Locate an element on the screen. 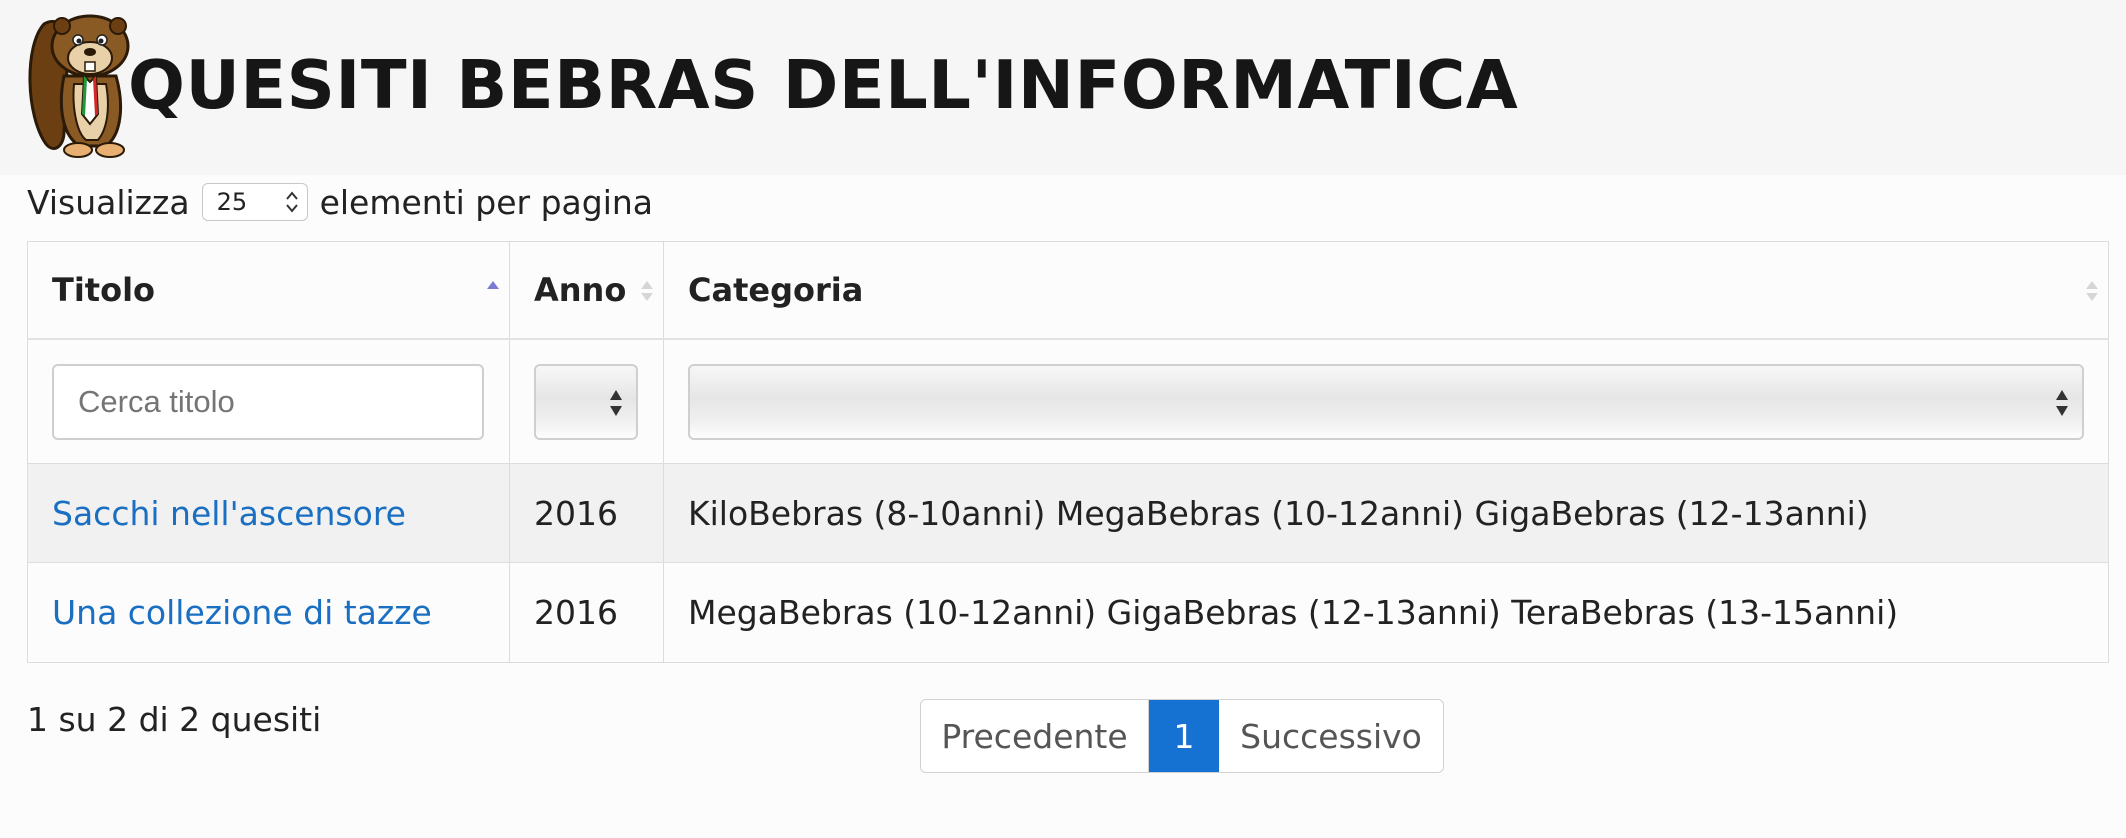 This screenshot has width=2126, height=838. filter-cell-titolo: Cerca titolo is located at coordinates (269, 401).